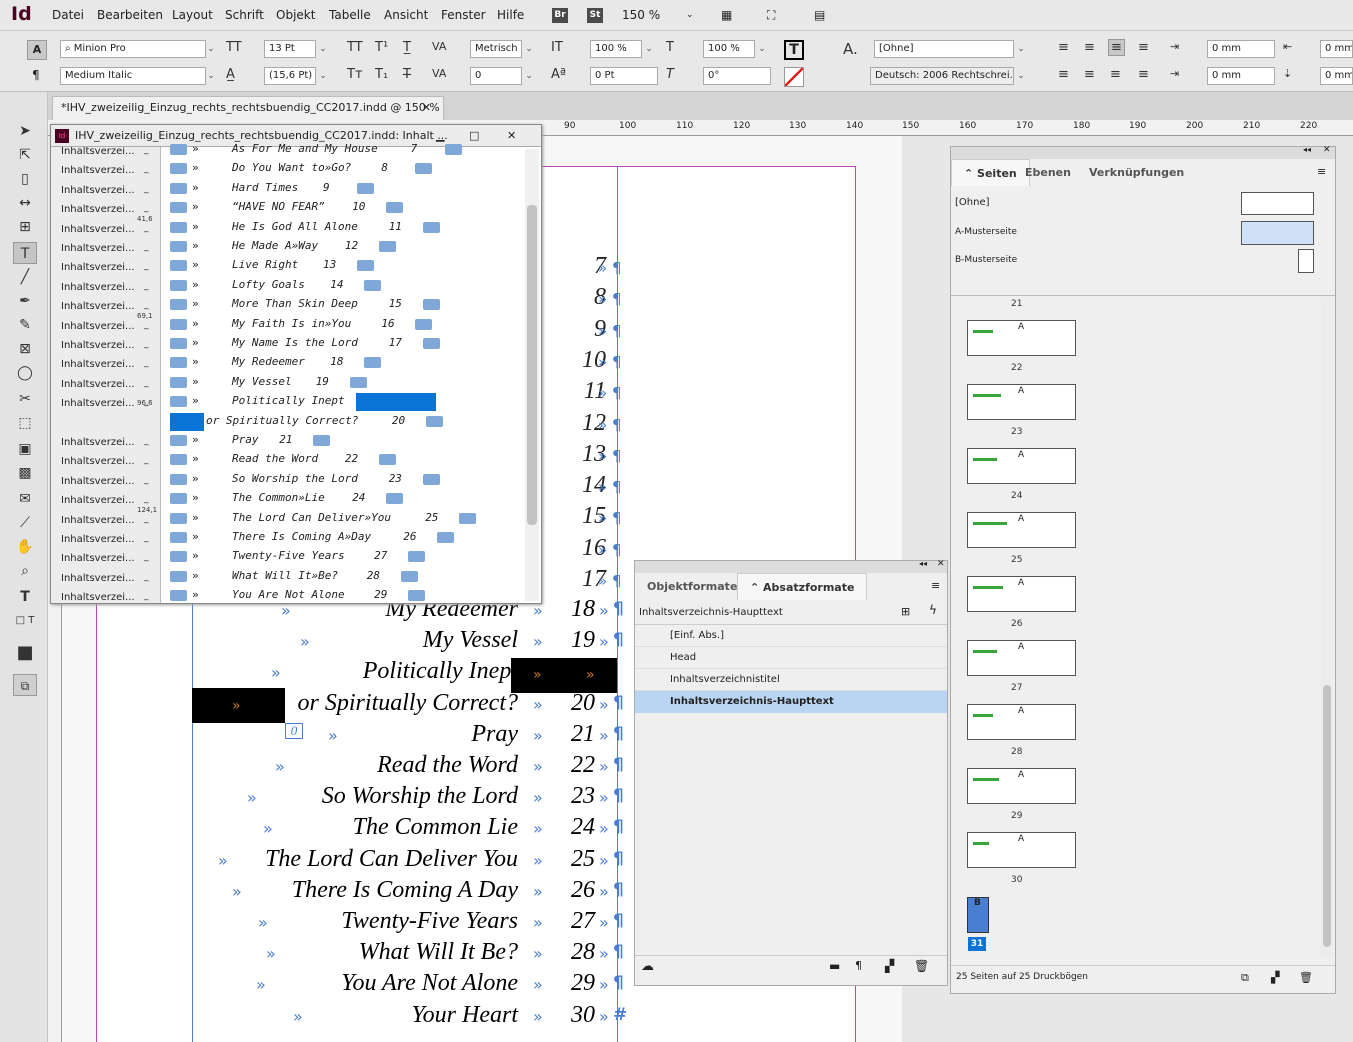  What do you see at coordinates (1306, 261) in the screenshot?
I see `master-b-thumb` at bounding box center [1306, 261].